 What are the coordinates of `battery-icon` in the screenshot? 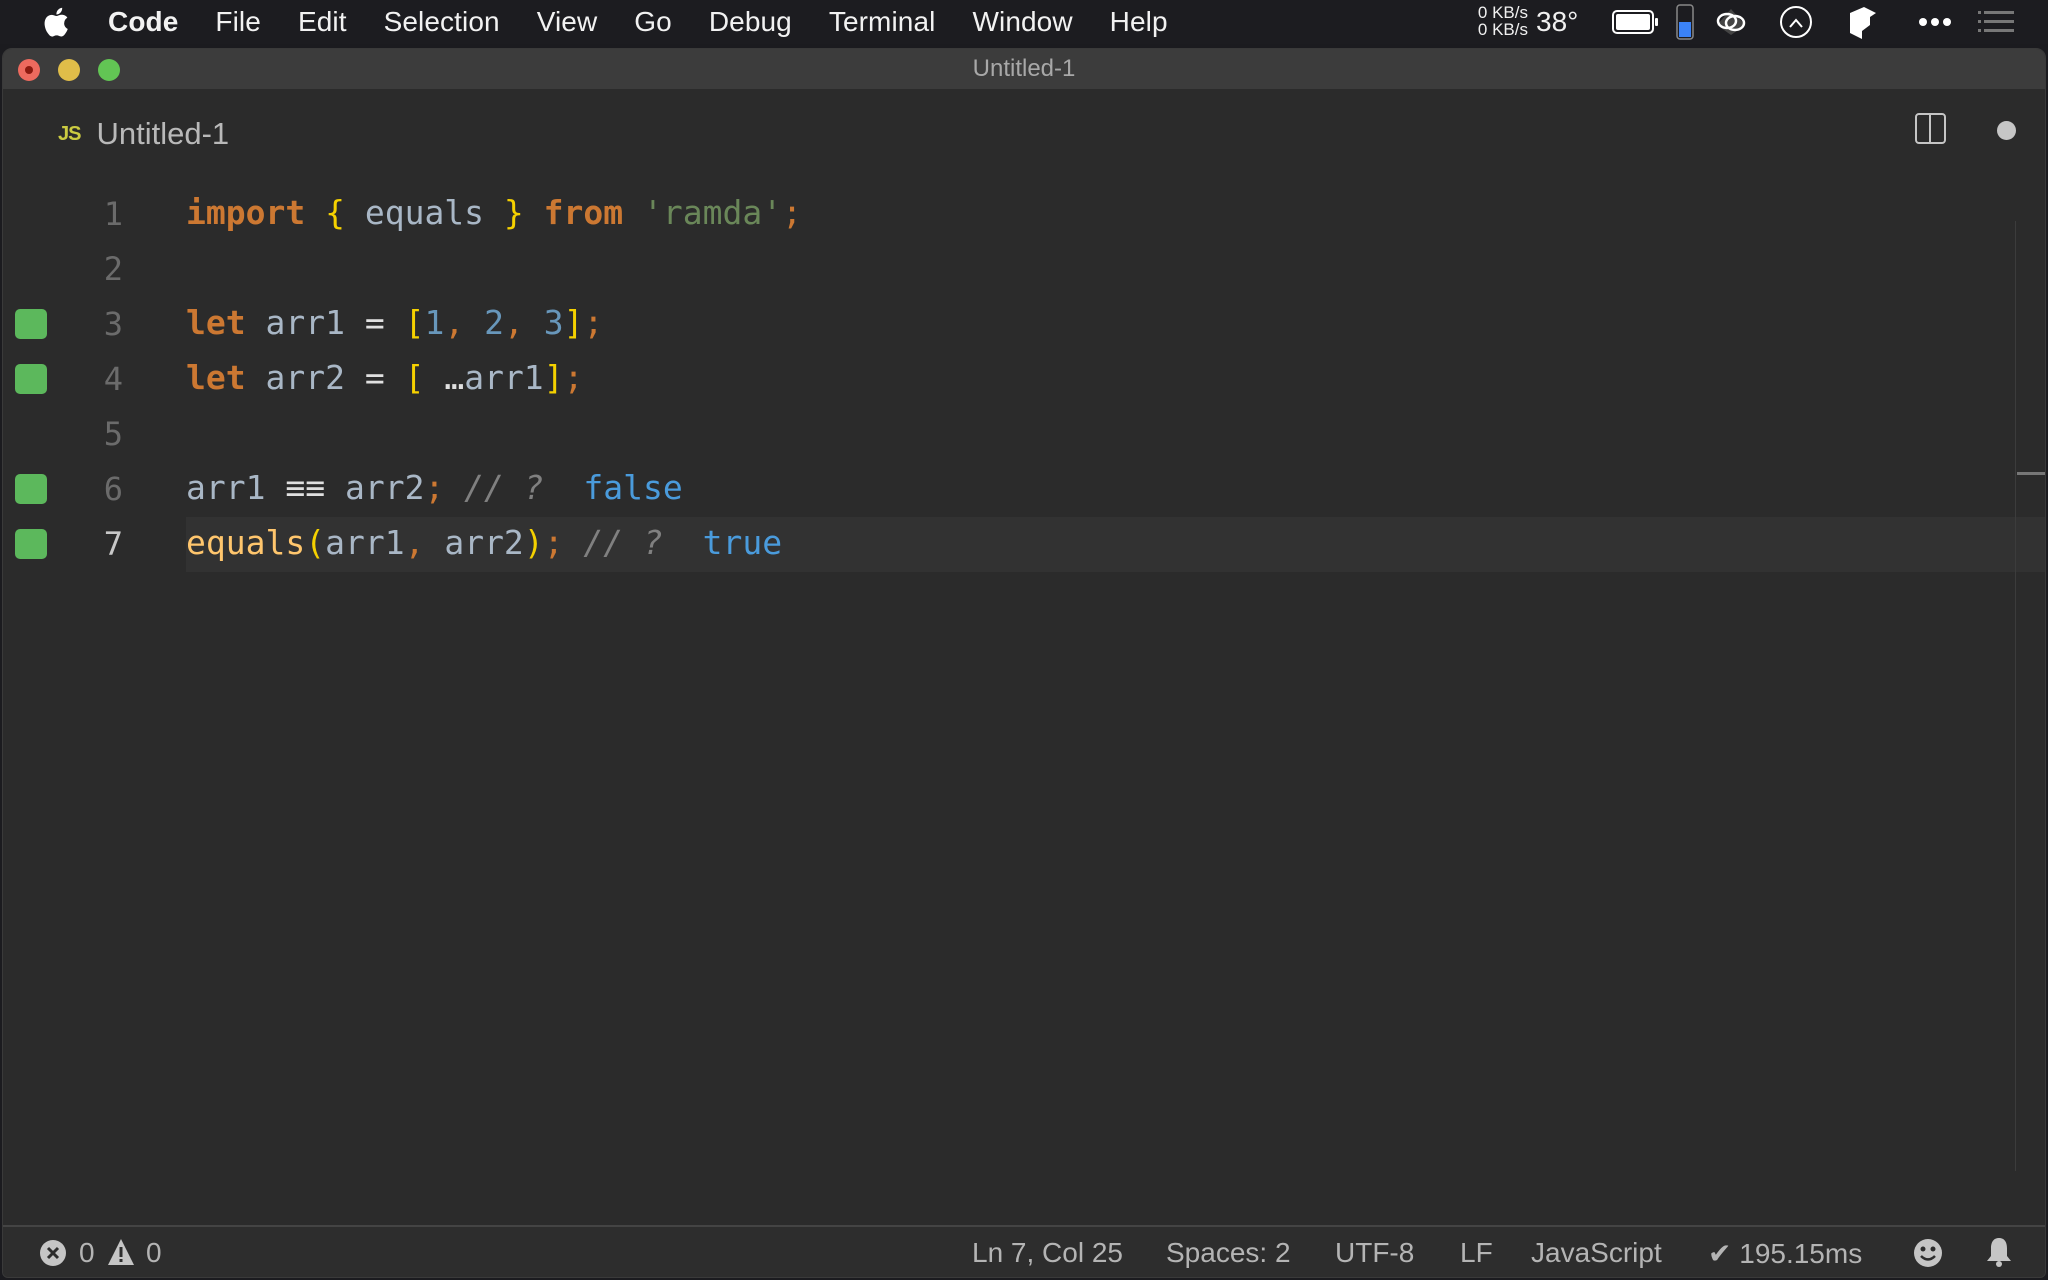 It's located at (1636, 22).